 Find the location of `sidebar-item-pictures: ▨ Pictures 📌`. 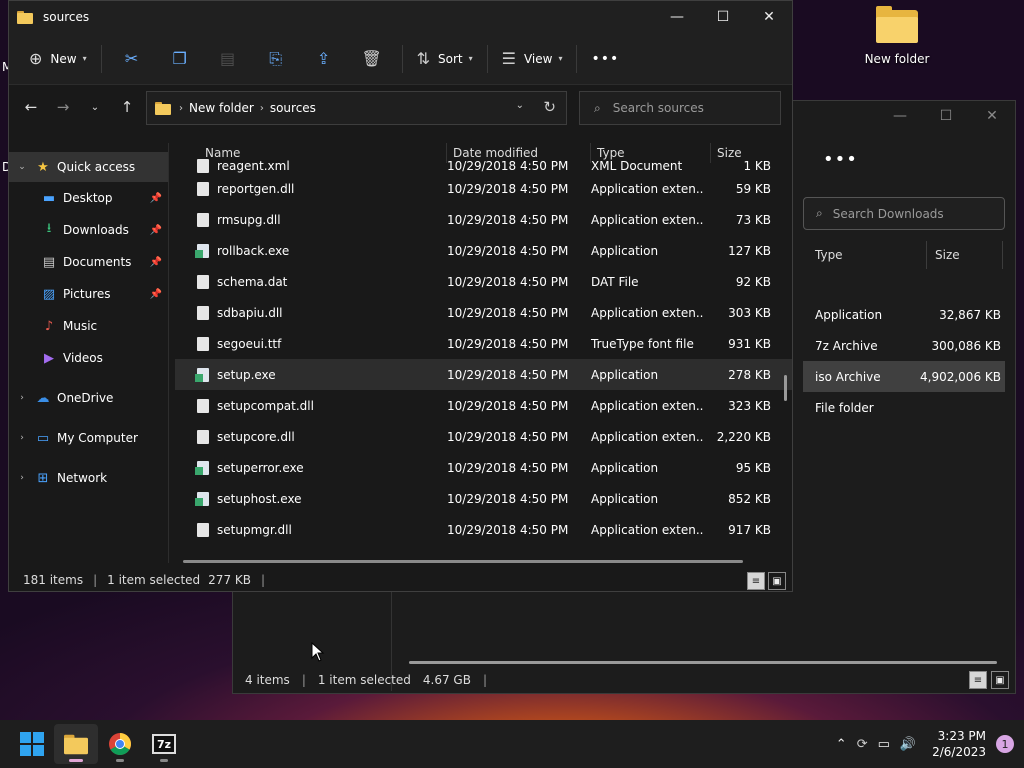

sidebar-item-pictures: ▨ Pictures 📌 is located at coordinates (88, 294).